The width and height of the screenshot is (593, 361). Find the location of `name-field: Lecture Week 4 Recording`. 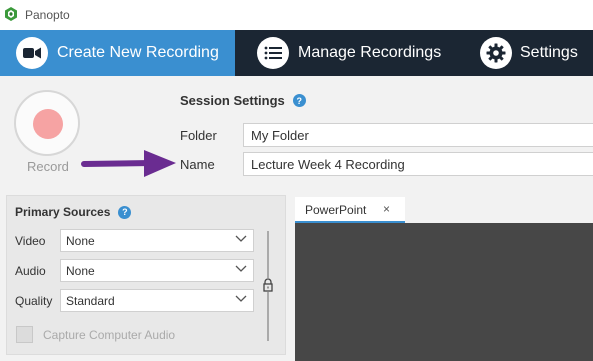

name-field: Lecture Week 4 Recording is located at coordinates (418, 164).